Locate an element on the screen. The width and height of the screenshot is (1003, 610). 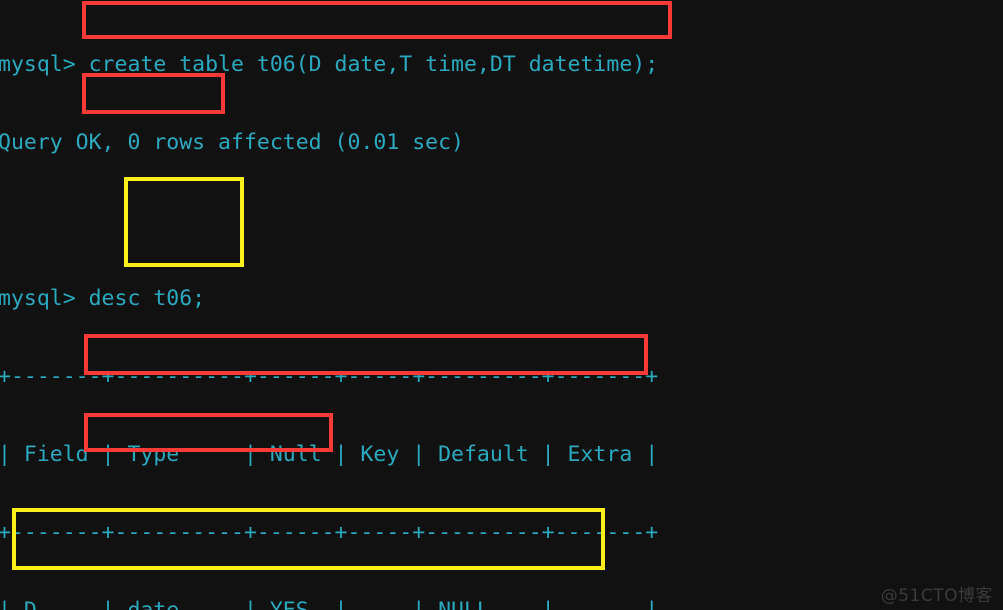
watermark: @51CTO博客 is located at coordinates (936, 596).